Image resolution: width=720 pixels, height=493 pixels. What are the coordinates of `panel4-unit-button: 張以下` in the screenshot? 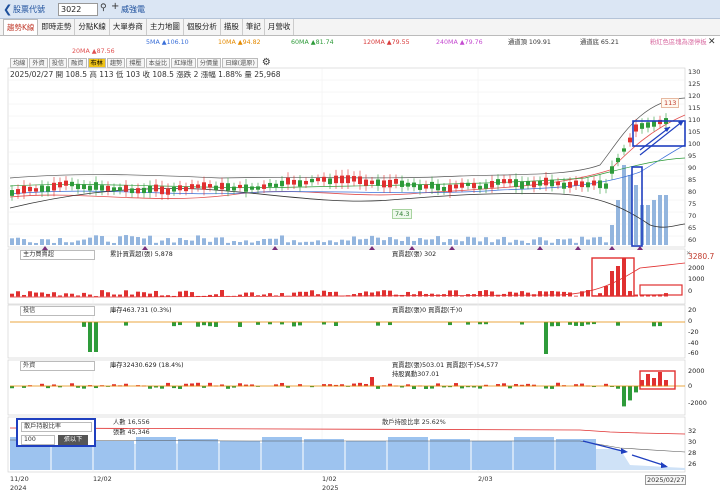 It's located at (73, 440).